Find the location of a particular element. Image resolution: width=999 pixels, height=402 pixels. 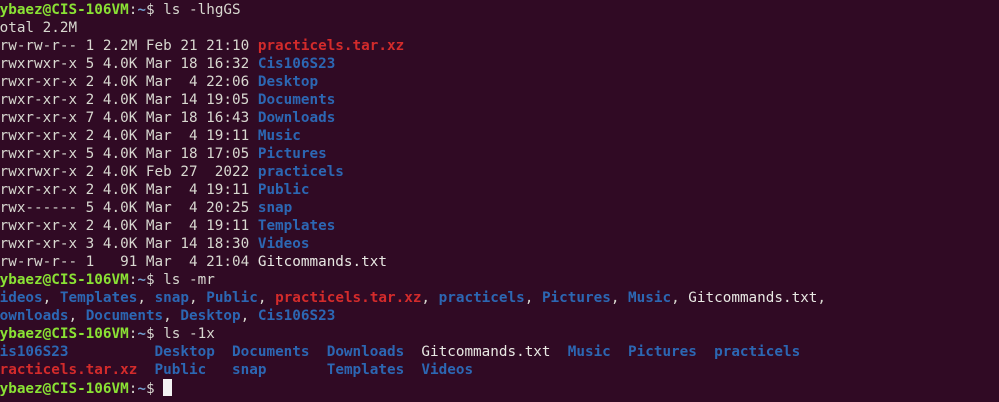

output-text: drwxr-xr-x 2 4.0K Mar 4 22:06 is located at coordinates (129, 82).